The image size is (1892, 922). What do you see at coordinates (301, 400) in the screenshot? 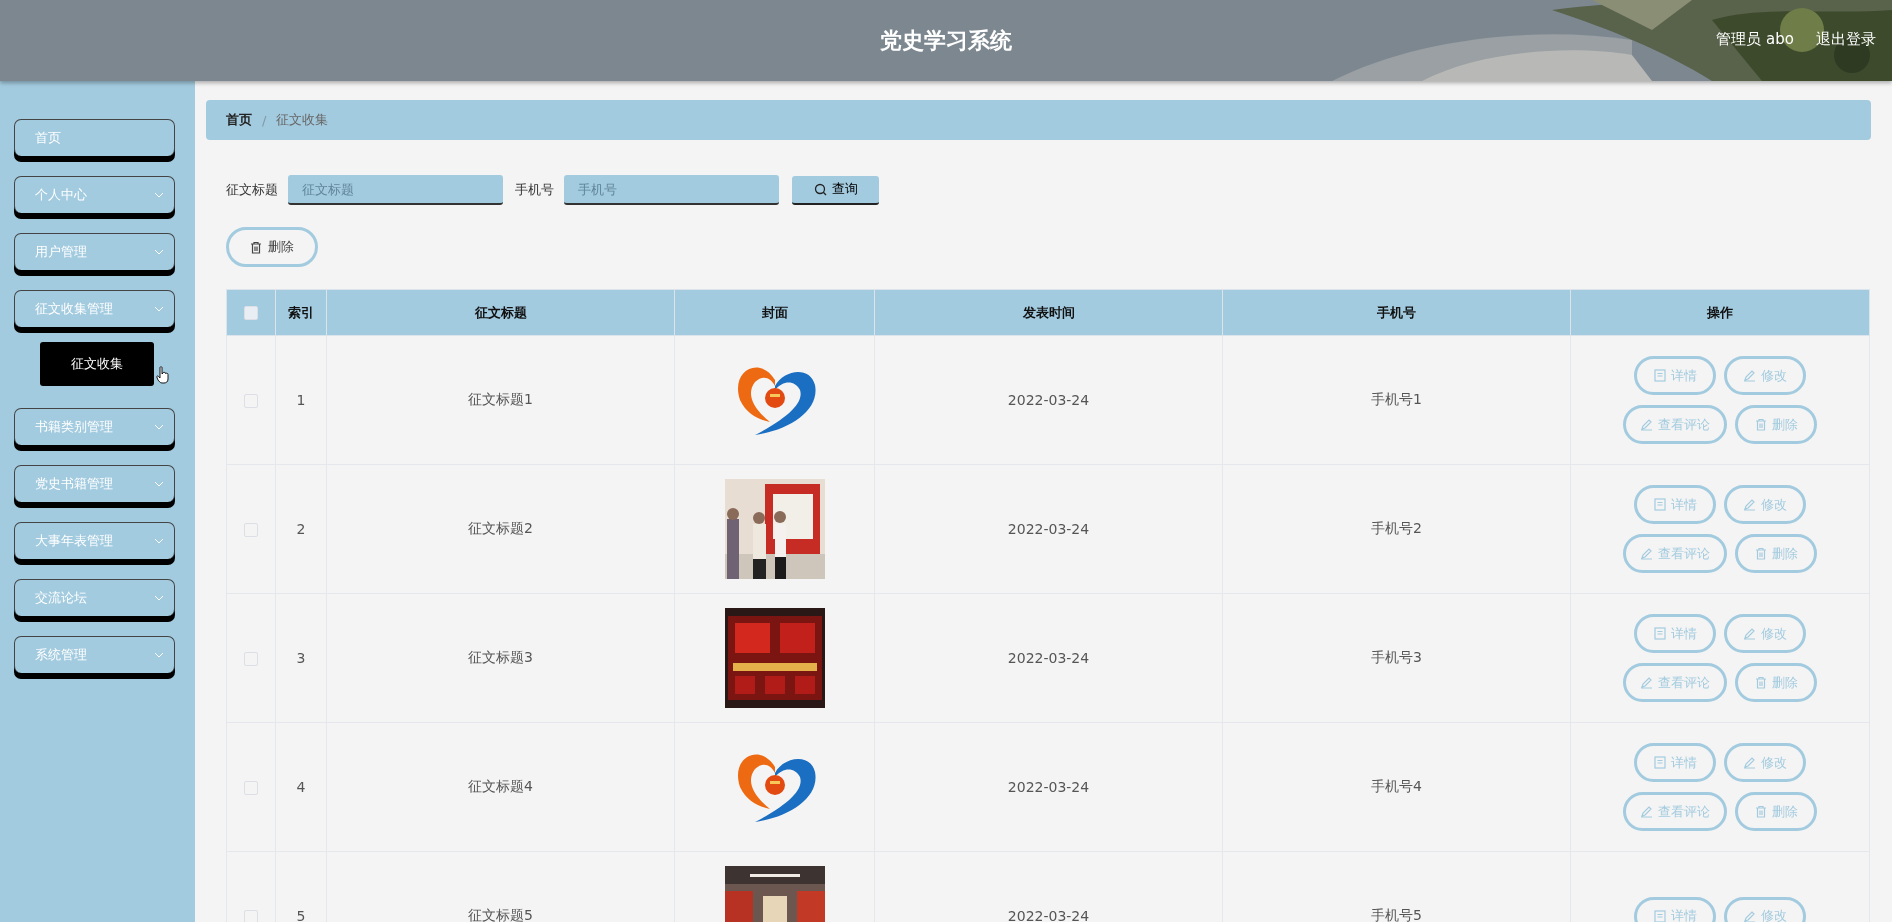
I see `table-cell: 1` at bounding box center [301, 400].